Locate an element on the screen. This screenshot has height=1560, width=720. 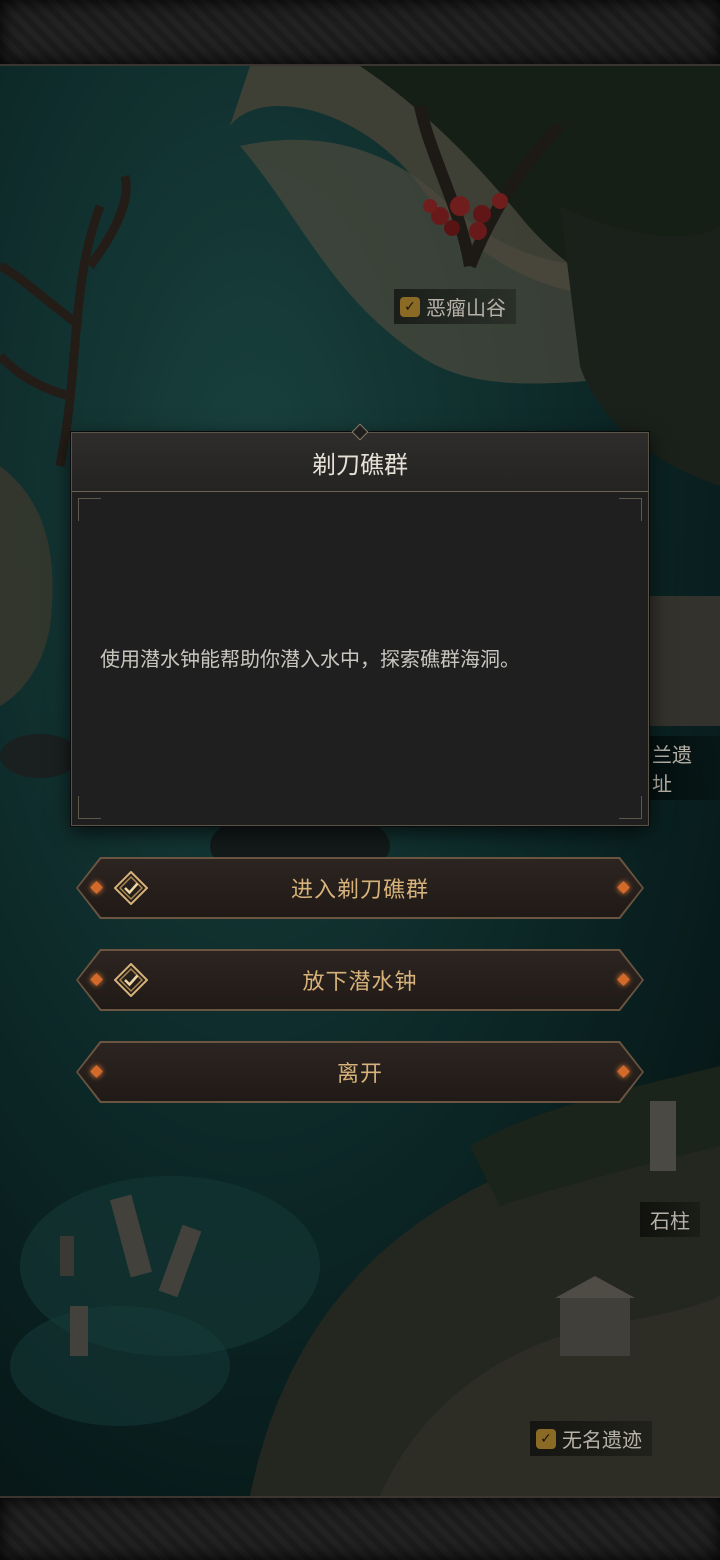
location-marker: 石柱 is located at coordinates (670, 1219).